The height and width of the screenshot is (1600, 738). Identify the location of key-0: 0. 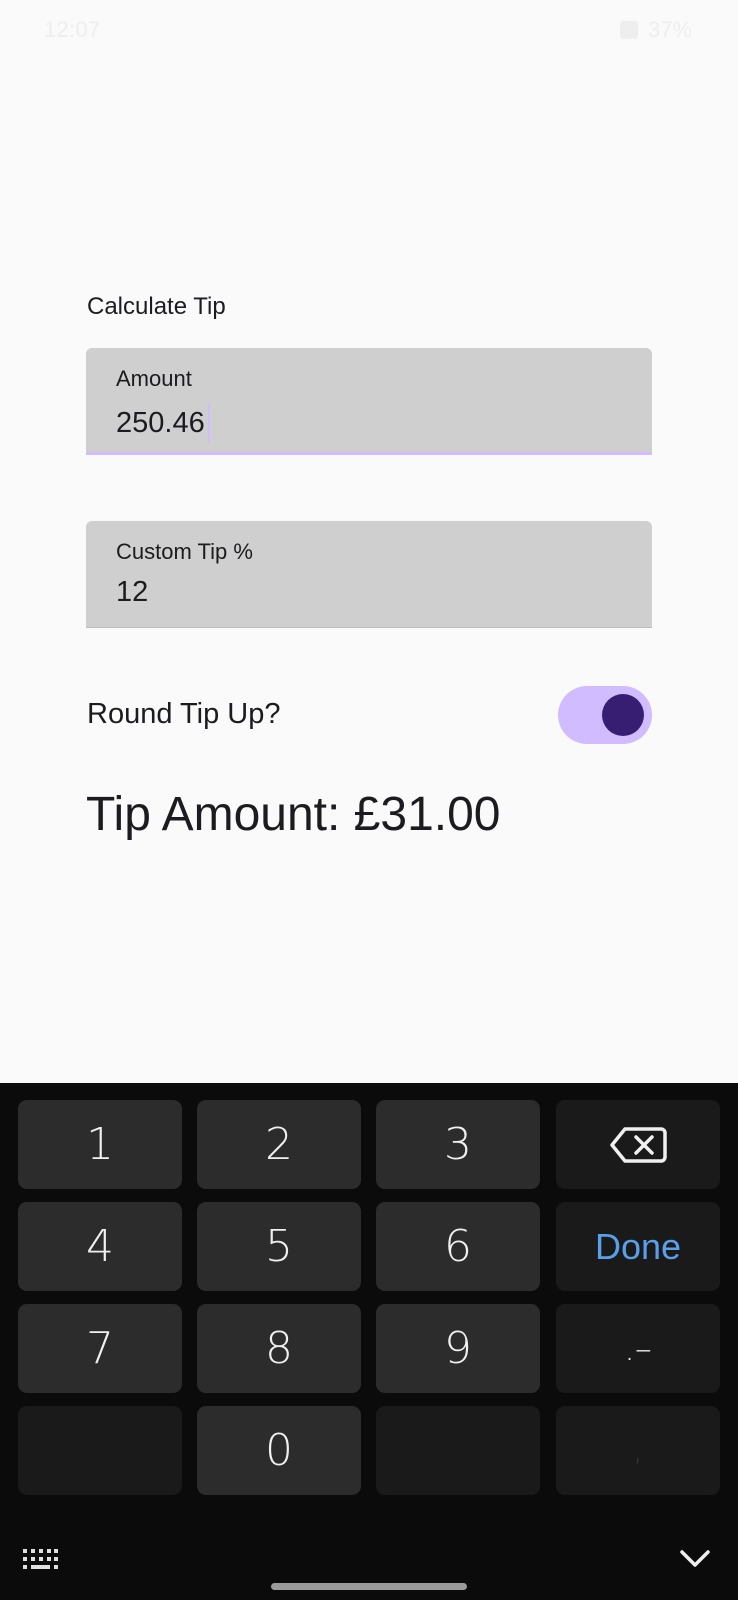
(279, 1450).